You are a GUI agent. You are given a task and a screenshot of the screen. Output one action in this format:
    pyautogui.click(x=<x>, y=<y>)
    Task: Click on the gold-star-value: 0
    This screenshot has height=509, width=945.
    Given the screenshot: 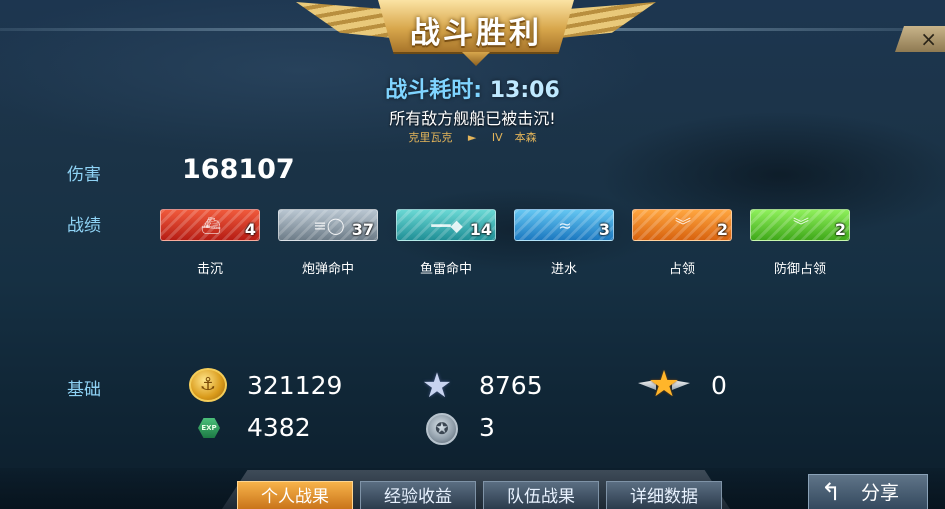 What is the action you would take?
    pyautogui.click(x=719, y=385)
    